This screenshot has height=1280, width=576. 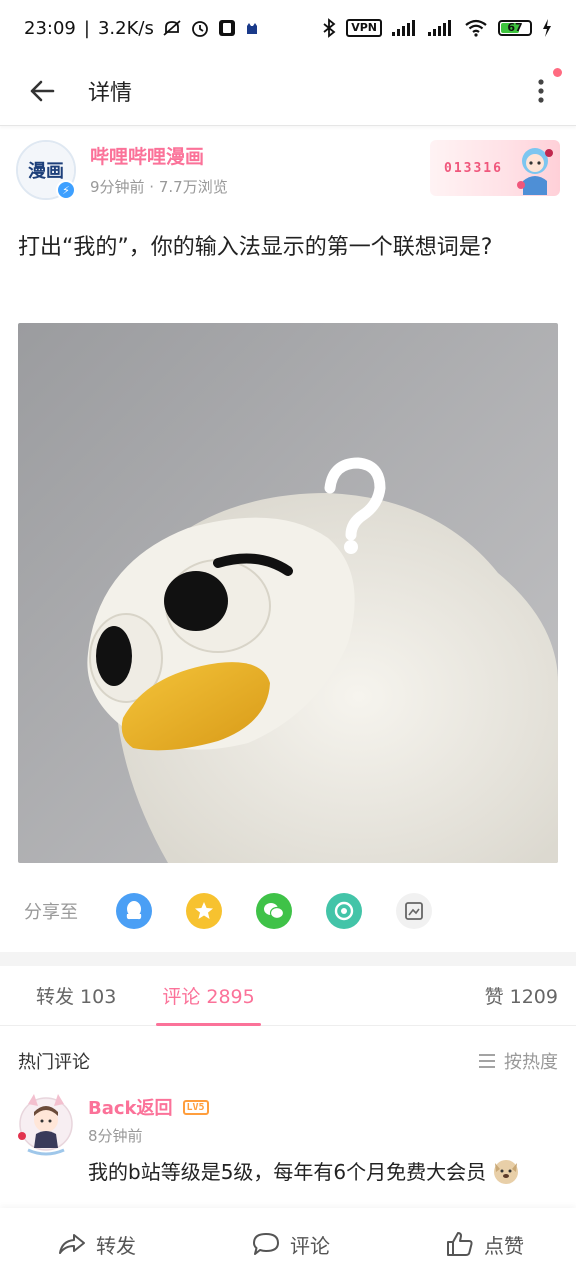 What do you see at coordinates (287, 1172) in the screenshot?
I see `comment-text: 我的b站等级是5级，每年有6个月免费大会员` at bounding box center [287, 1172].